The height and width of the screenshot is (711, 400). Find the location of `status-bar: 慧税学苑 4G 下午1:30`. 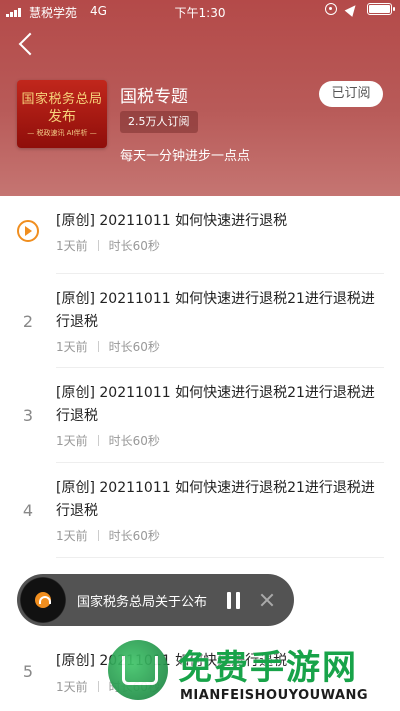

status-bar: 慧税学苑 4G 下午1:30 is located at coordinates (200, 12).